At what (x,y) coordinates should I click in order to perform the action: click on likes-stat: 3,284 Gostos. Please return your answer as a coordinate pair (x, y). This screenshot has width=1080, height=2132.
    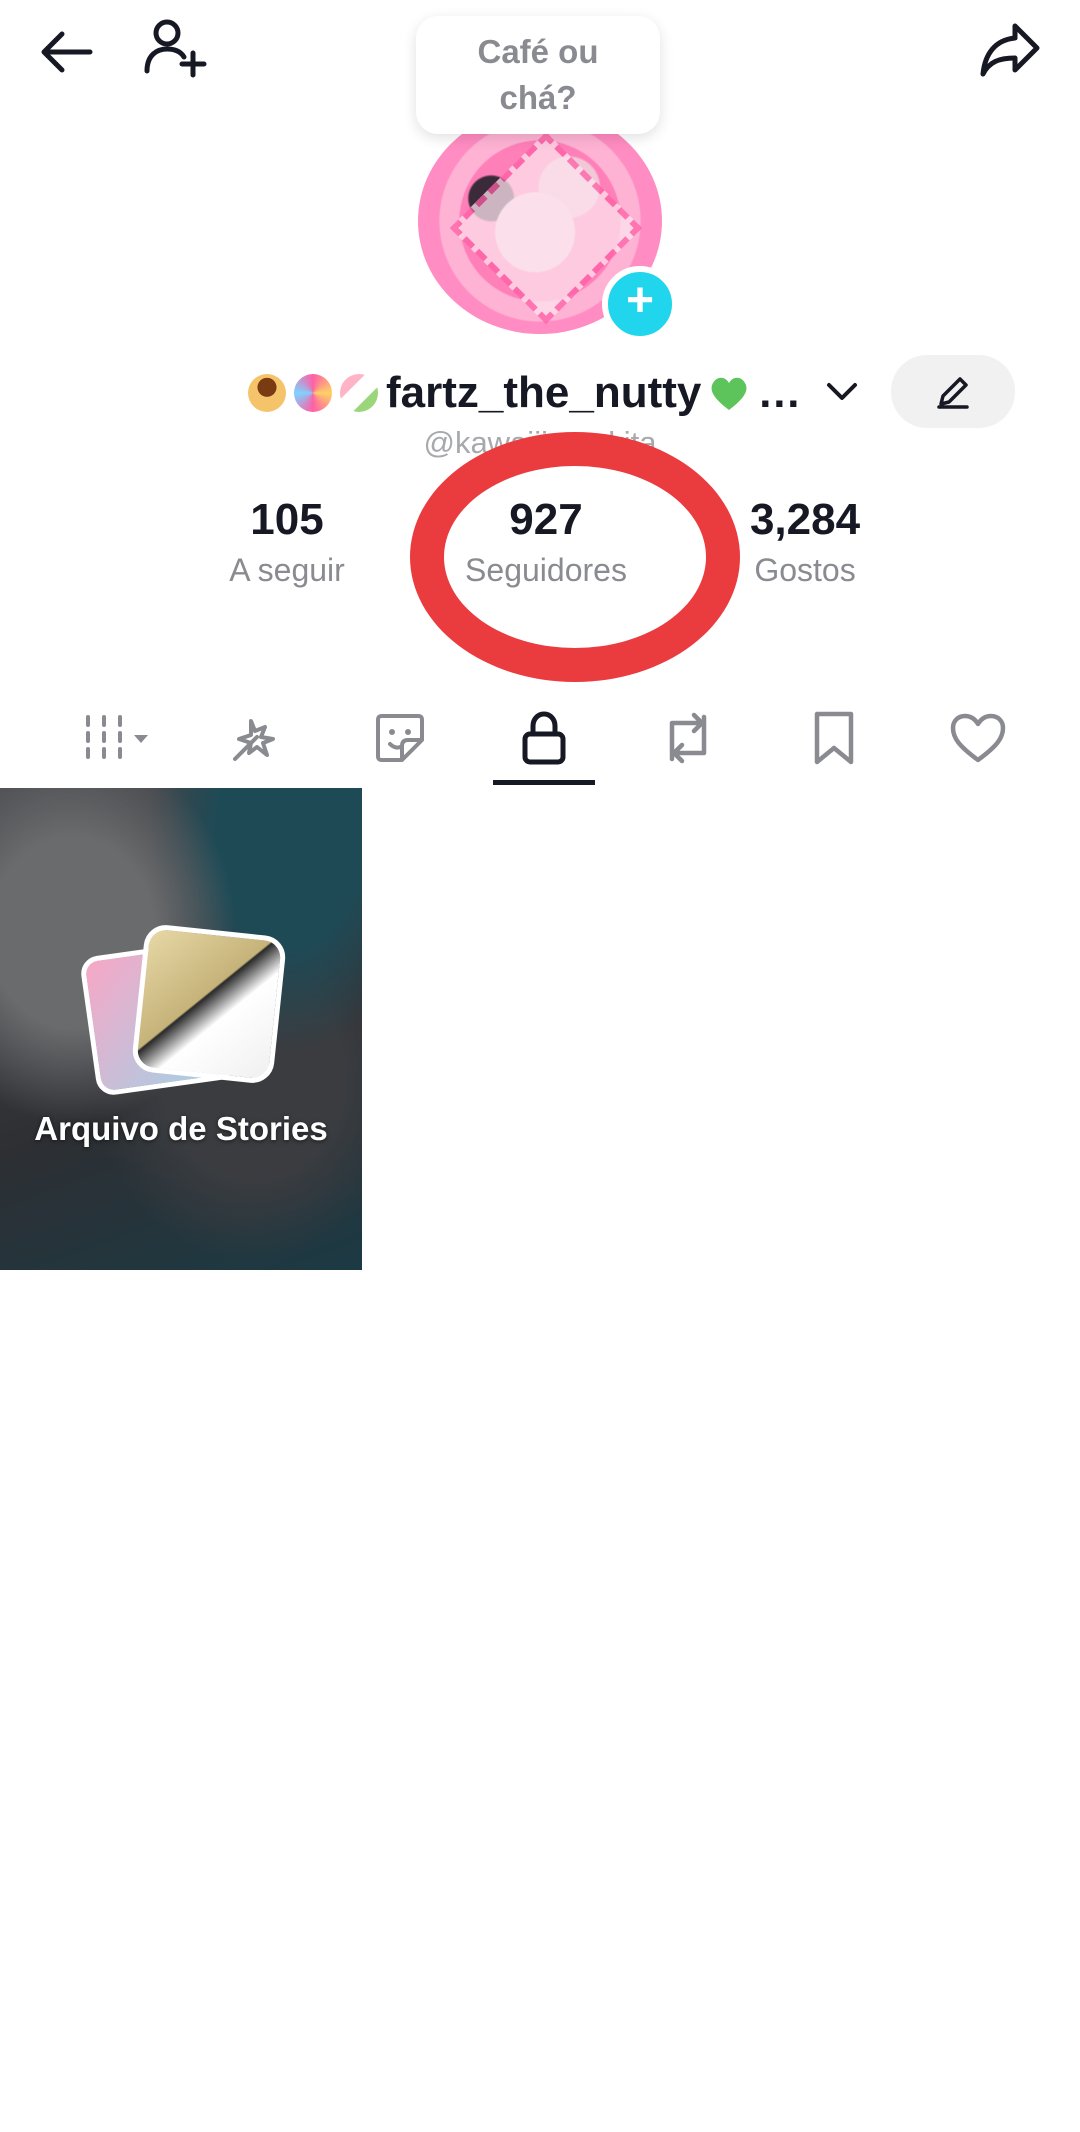
    Looking at the image, I should click on (805, 542).